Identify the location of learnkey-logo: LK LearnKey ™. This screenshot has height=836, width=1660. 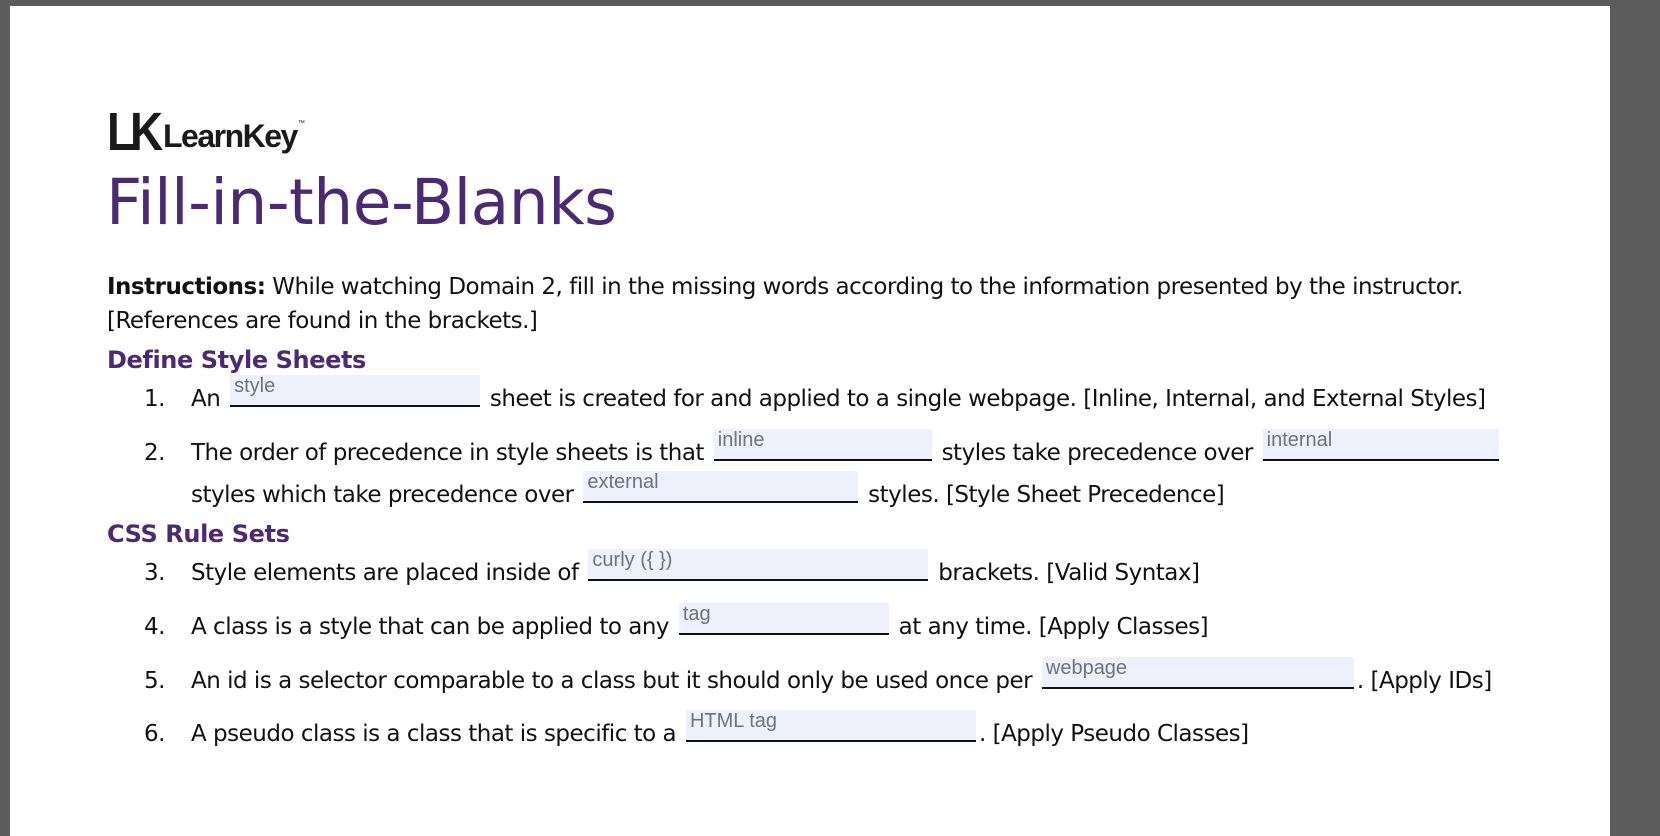
(206, 132).